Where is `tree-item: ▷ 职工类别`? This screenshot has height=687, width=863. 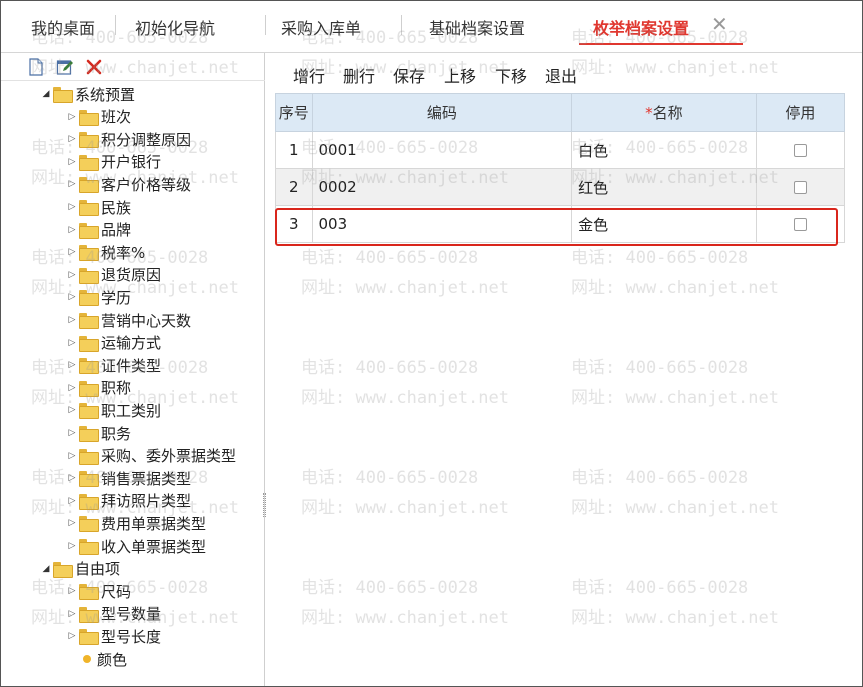 tree-item: ▷ 职工类别 is located at coordinates (114, 410).